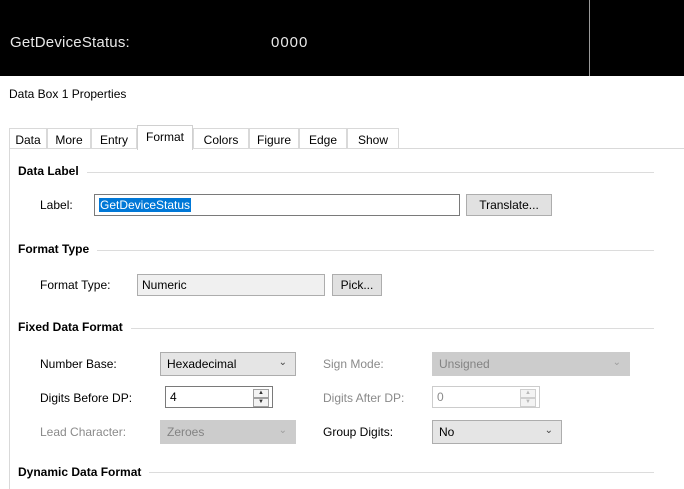 The height and width of the screenshot is (489, 684). I want to click on tab-format: Format, so click(165, 137).